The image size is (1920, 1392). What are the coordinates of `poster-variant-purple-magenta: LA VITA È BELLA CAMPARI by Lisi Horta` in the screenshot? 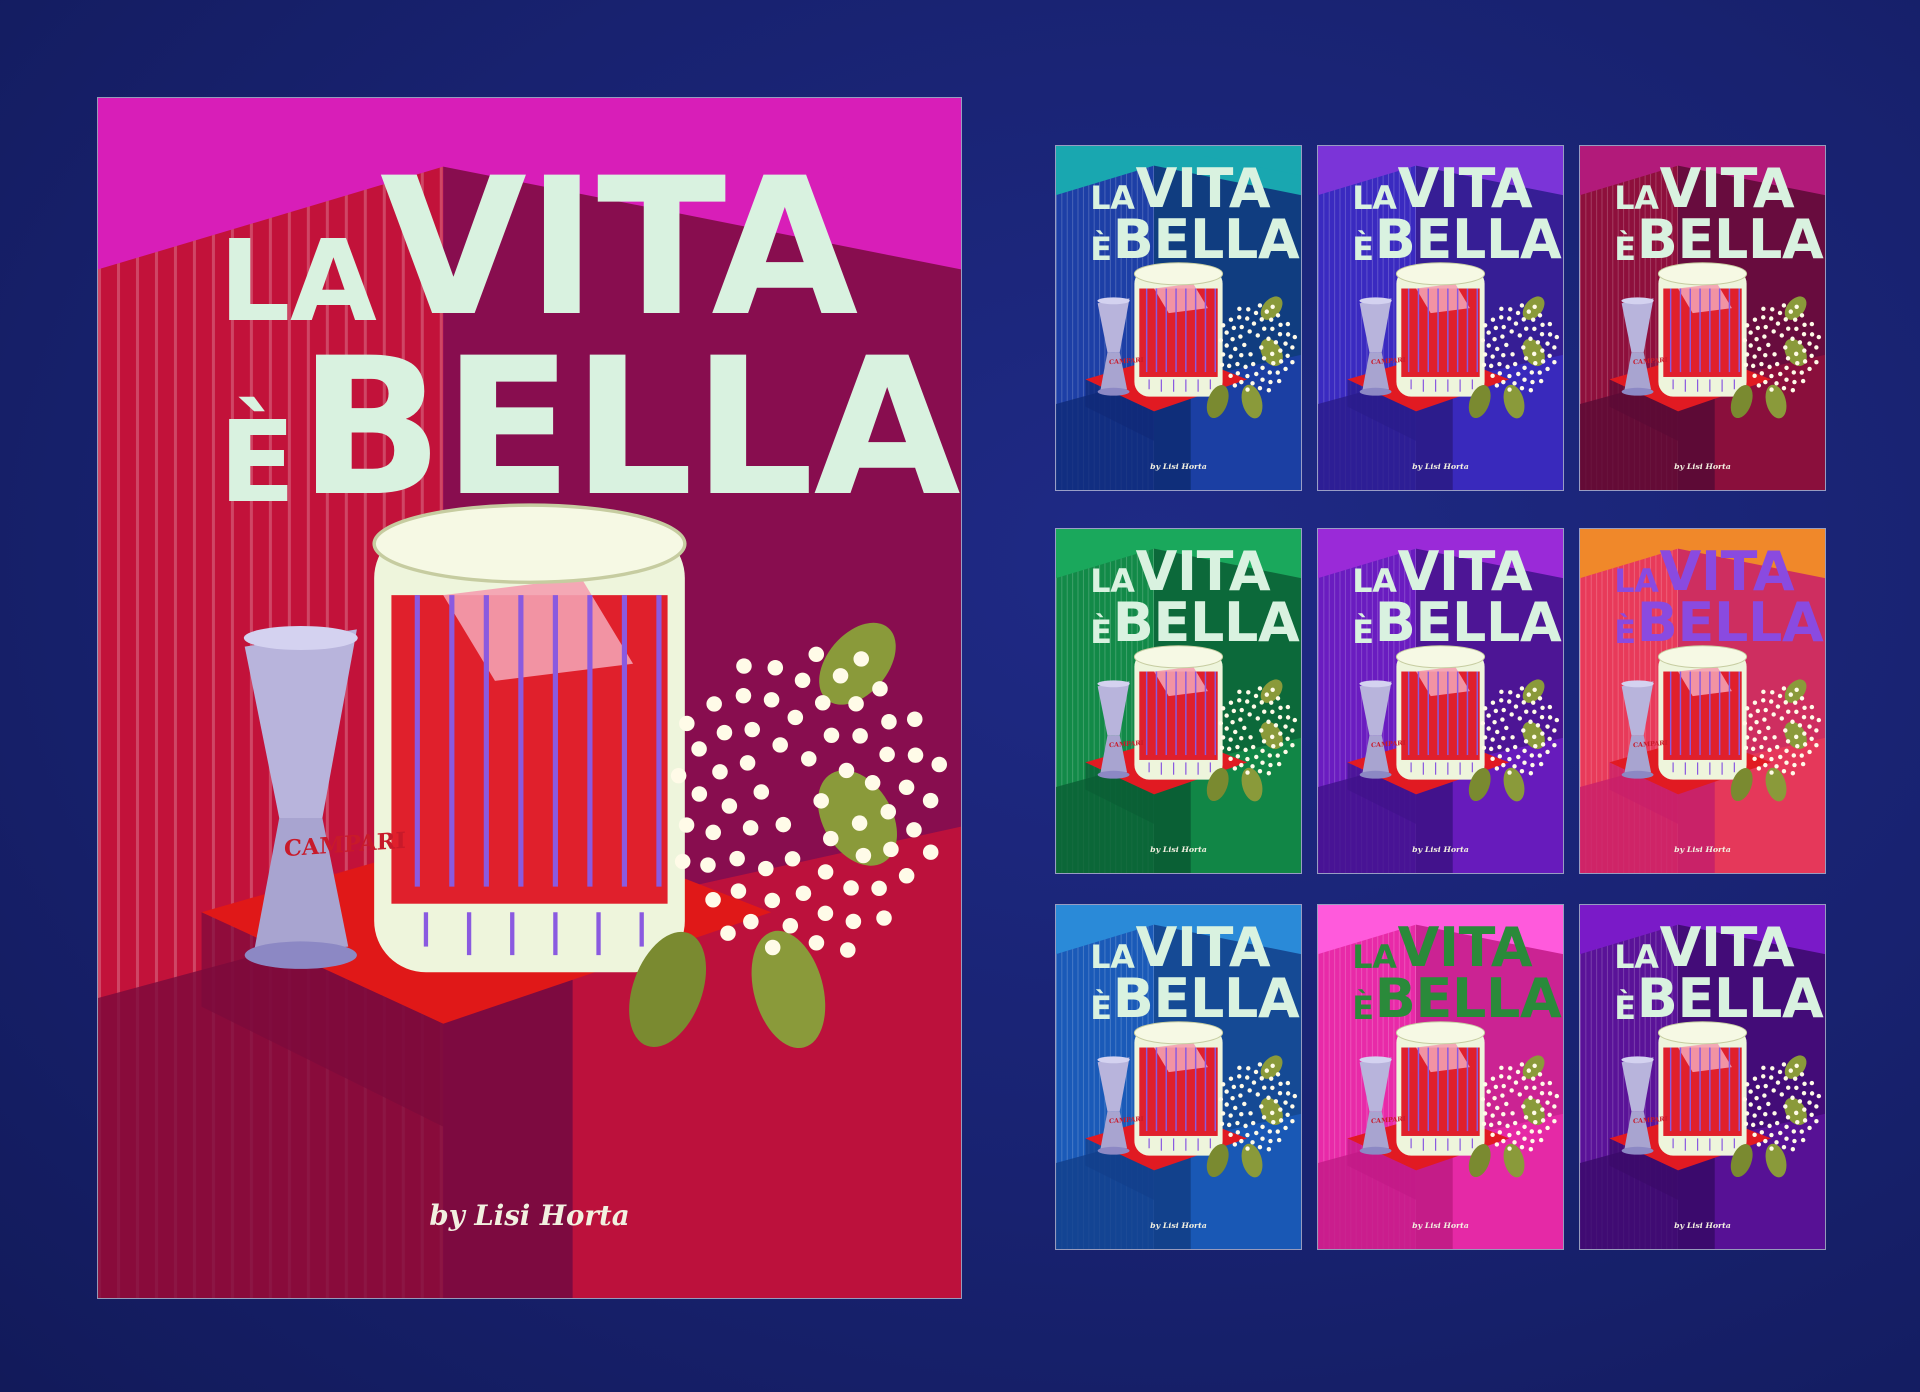 It's located at (1440, 701).